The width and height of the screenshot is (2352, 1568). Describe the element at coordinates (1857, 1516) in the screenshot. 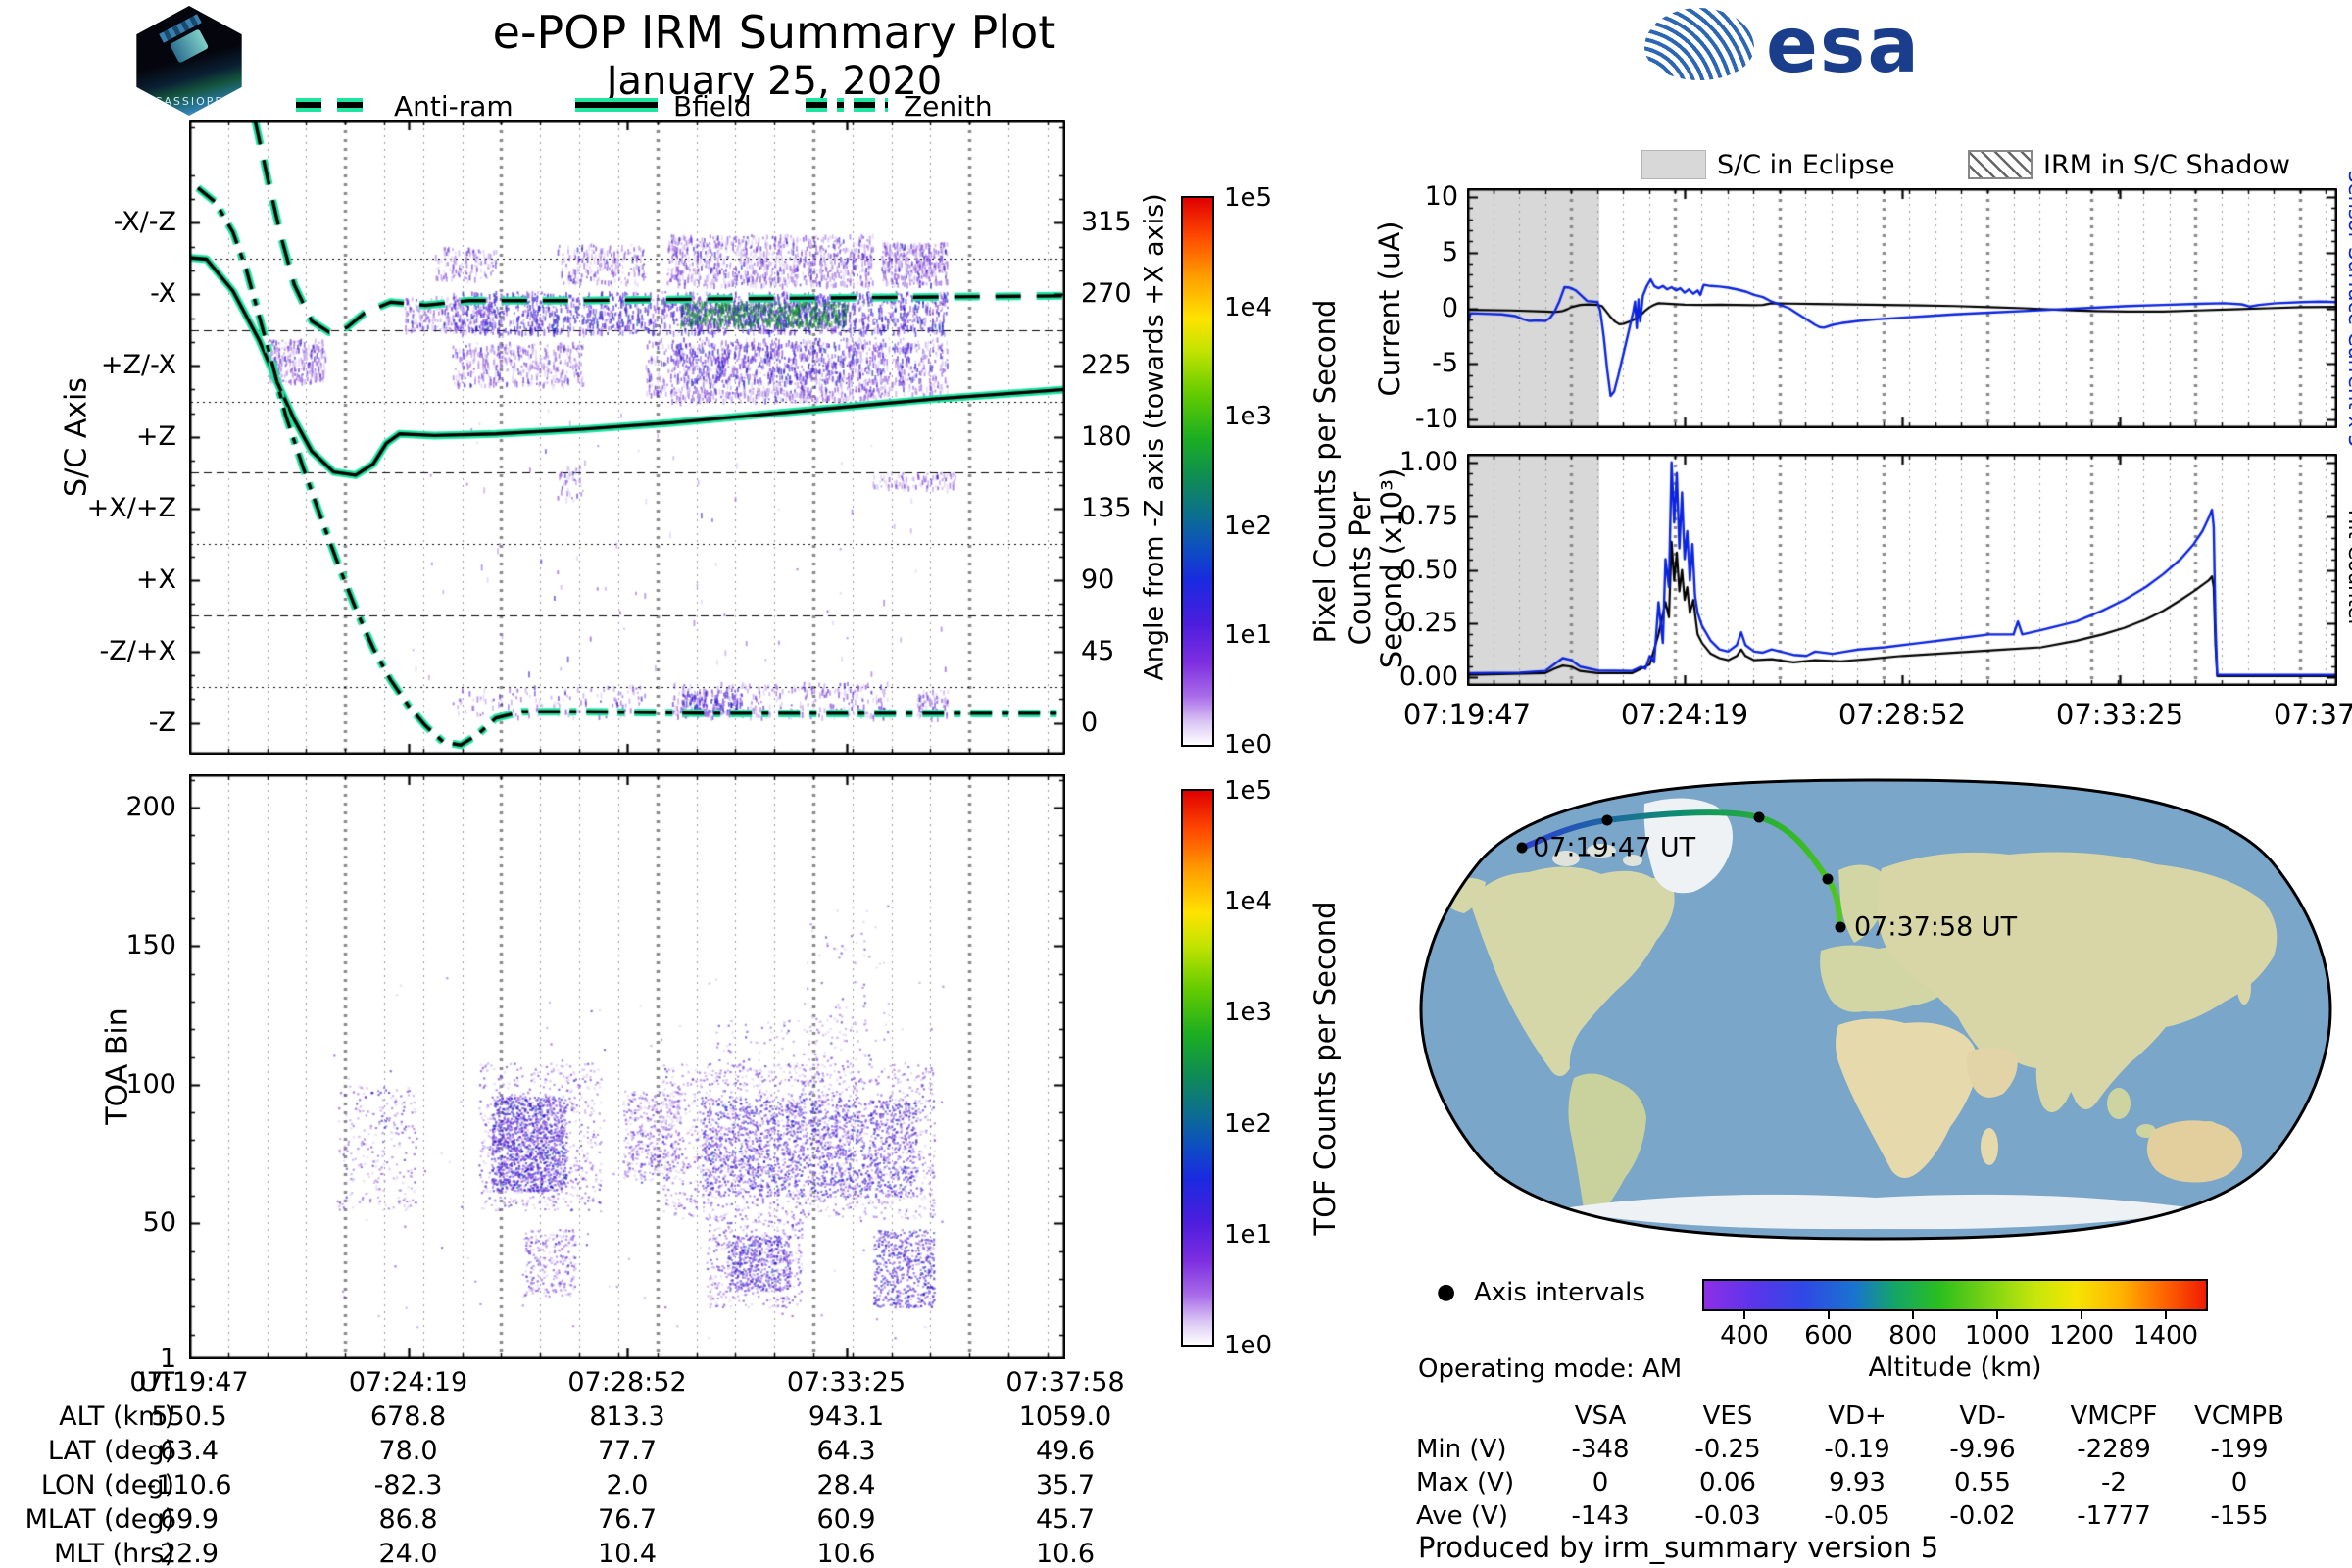

I see `voltage-cell: -0.05` at that location.